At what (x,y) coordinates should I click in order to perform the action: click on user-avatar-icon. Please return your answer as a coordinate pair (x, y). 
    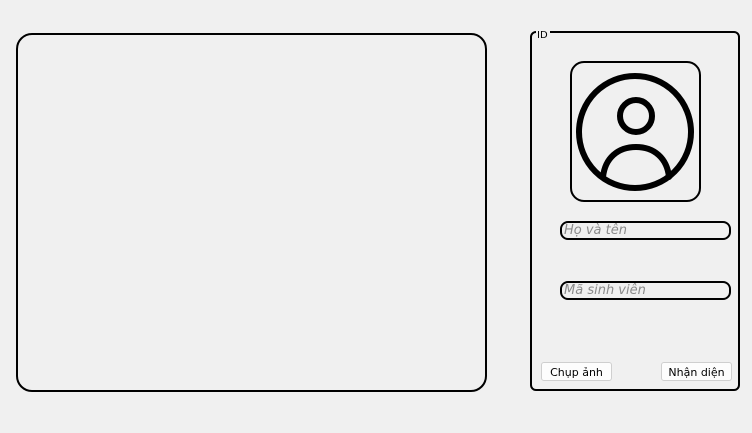
    Looking at the image, I should click on (635, 132).